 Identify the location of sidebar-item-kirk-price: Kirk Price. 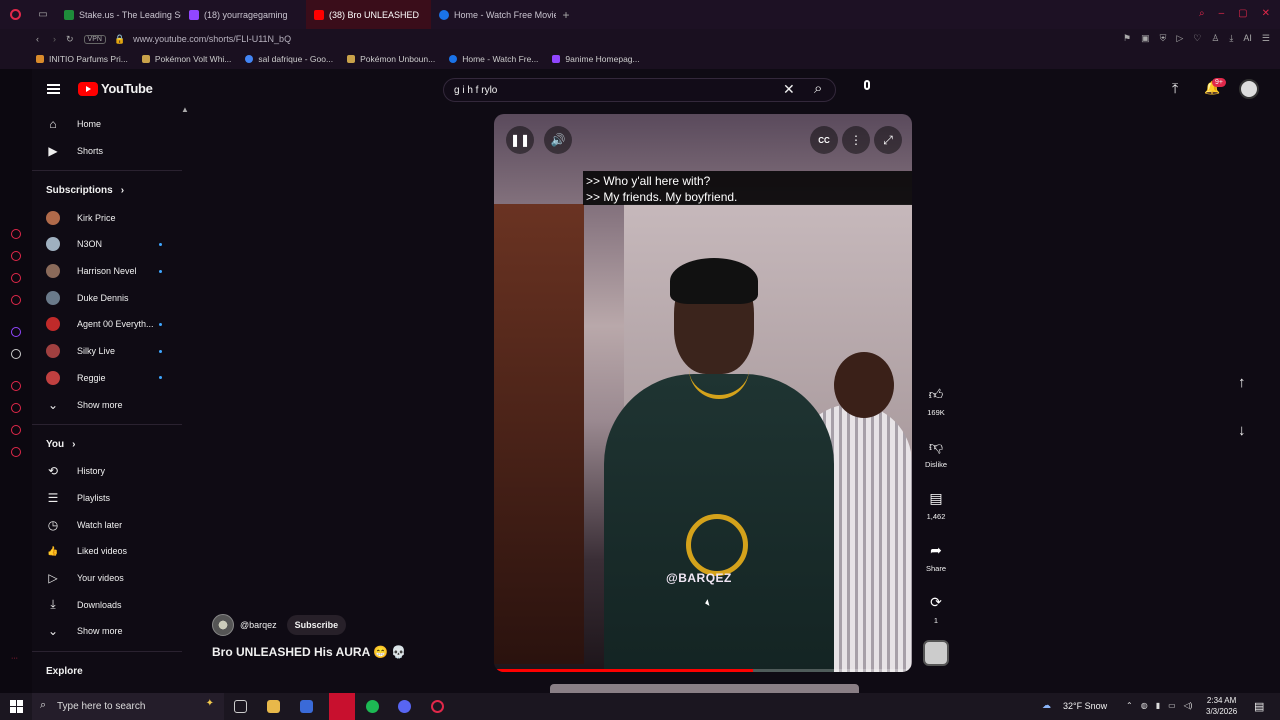
(107, 217).